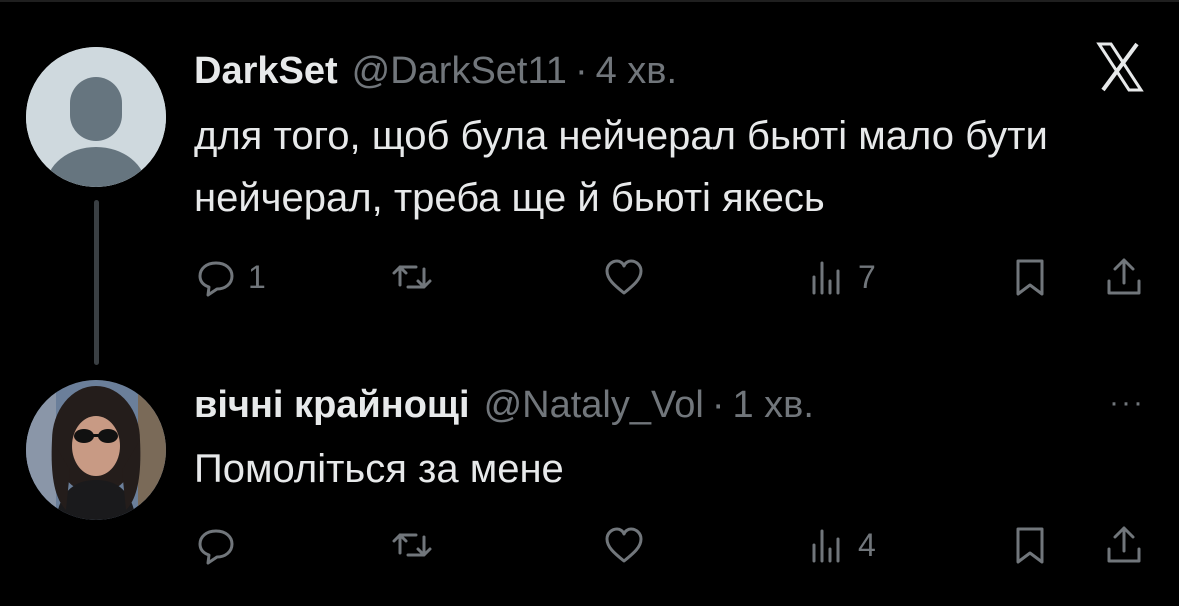 This screenshot has height=606, width=1179. What do you see at coordinates (379, 469) in the screenshot?
I see `tweet-text: Помоліться за мене` at bounding box center [379, 469].